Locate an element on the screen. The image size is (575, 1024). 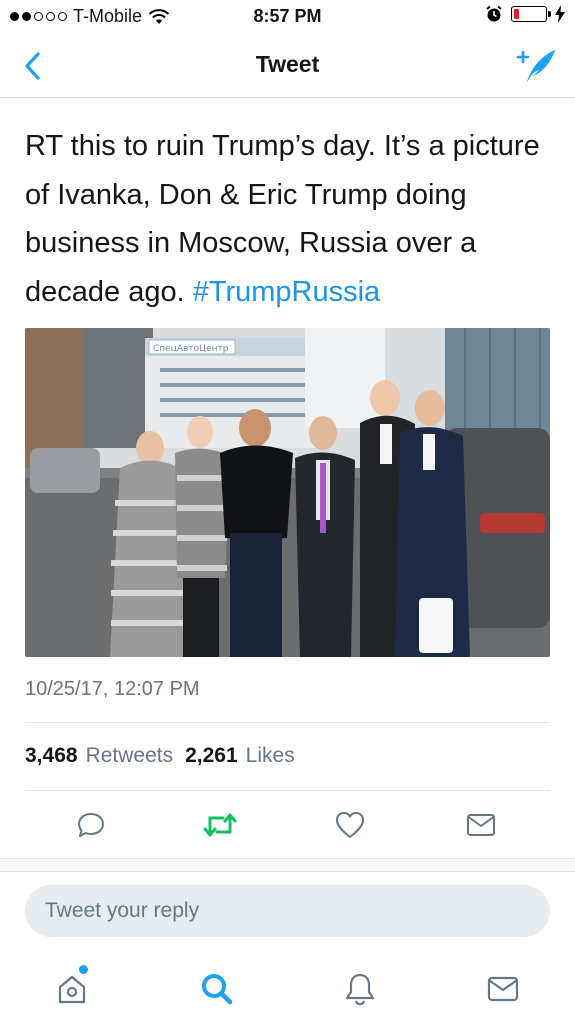
retweet-icon is located at coordinates (220, 825).